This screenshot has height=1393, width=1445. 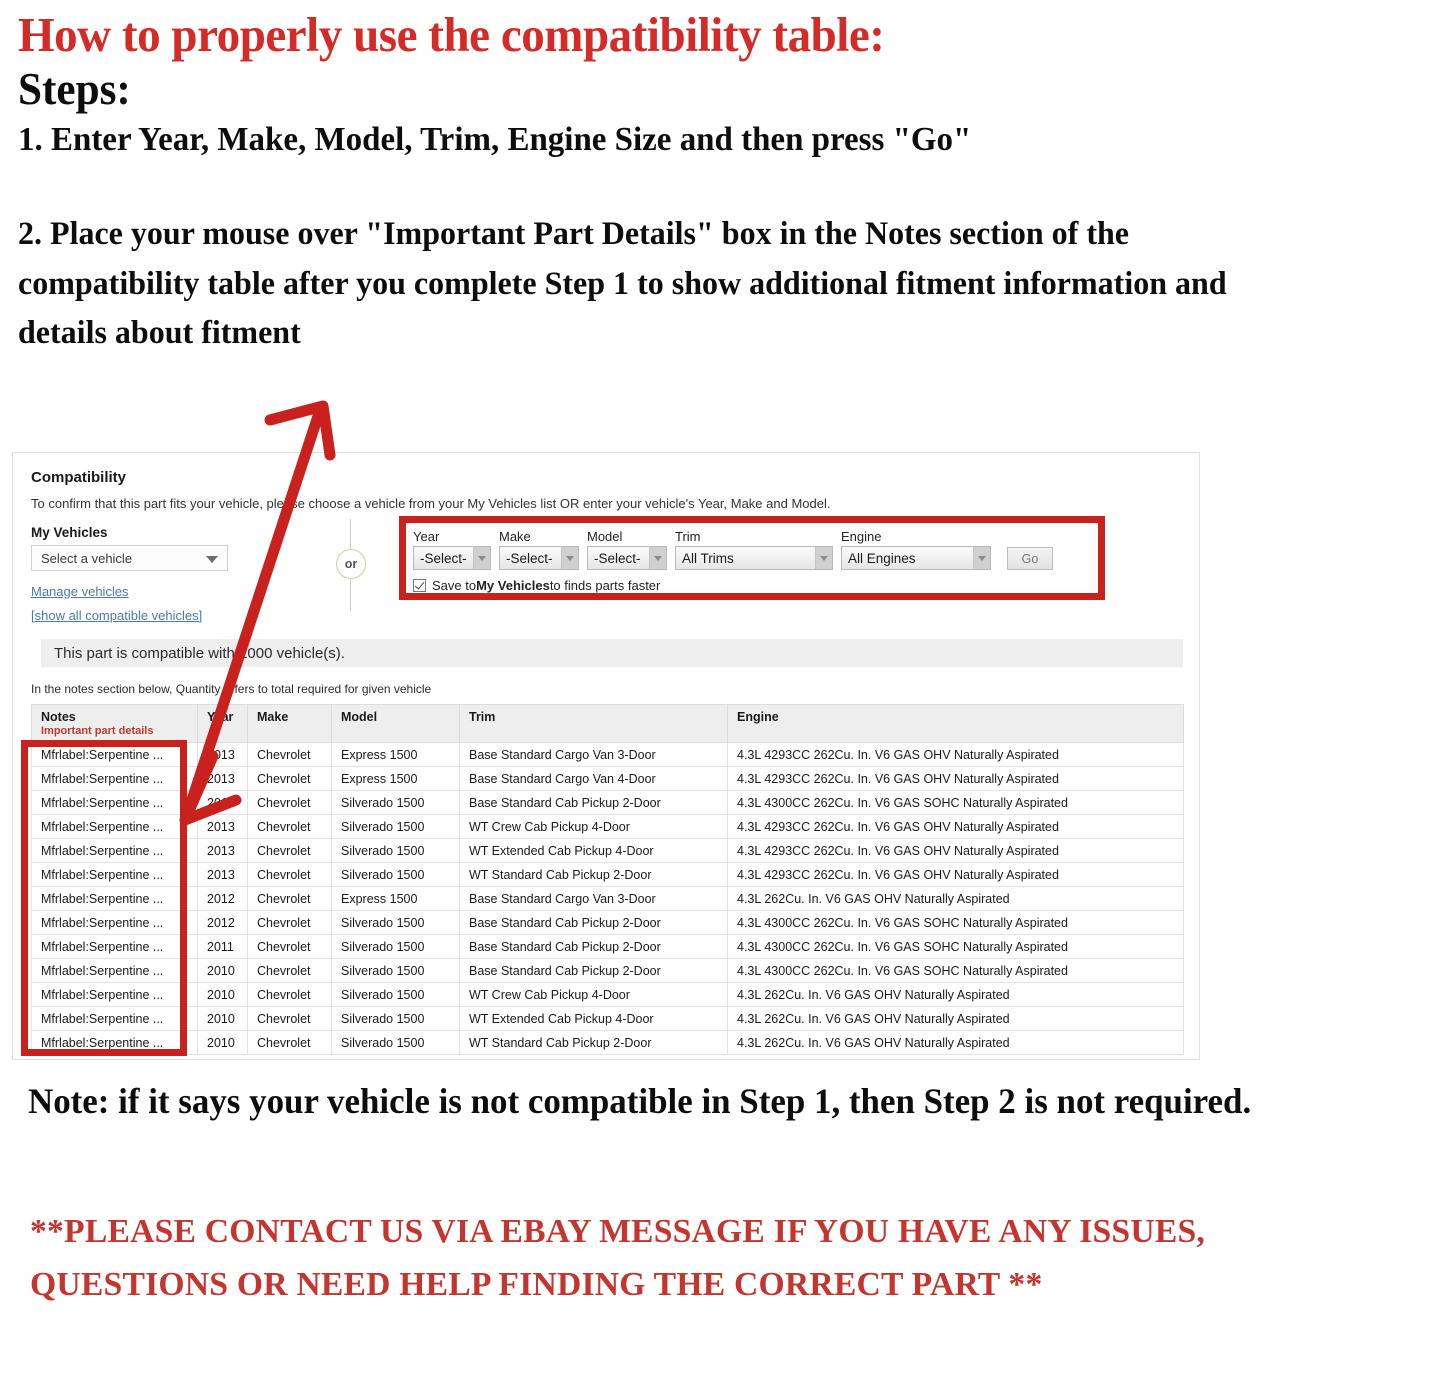 What do you see at coordinates (87, 558) in the screenshot?
I see `my-vehicles-selected-value: Select a vehicle` at bounding box center [87, 558].